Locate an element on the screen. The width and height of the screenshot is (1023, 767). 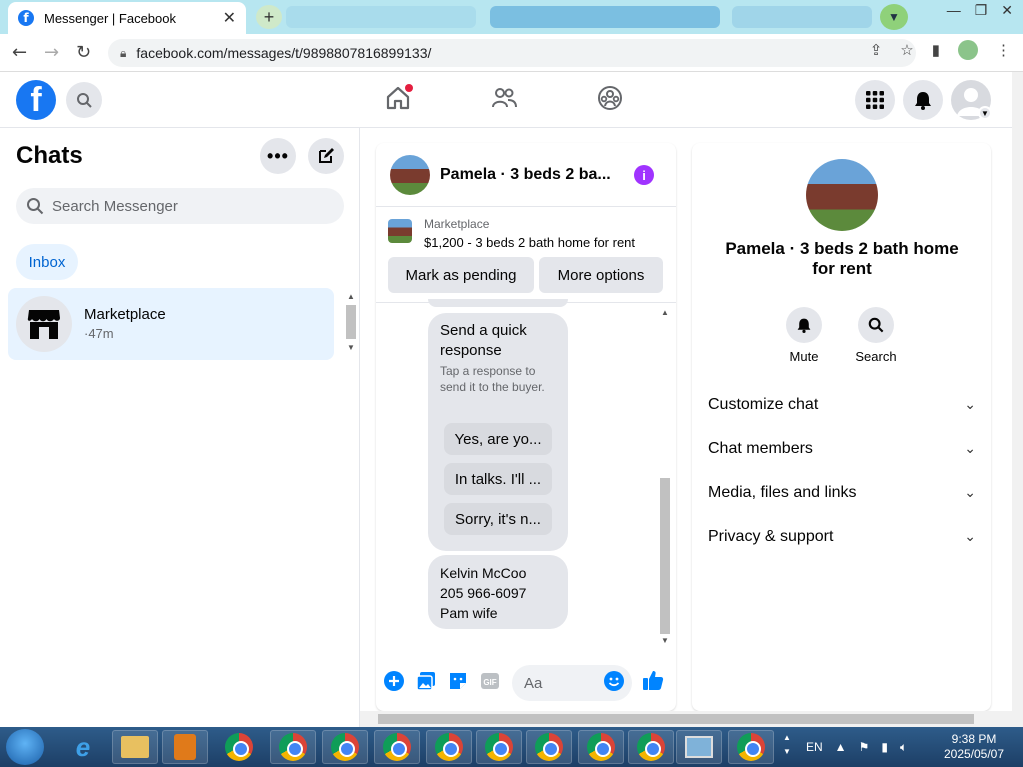
search-icon is located at coordinates (35, 206).